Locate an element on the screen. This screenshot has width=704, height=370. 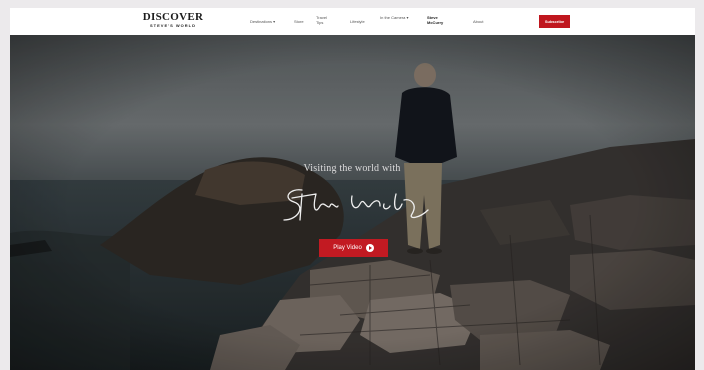
nav-item-label: About is located at coordinates (478, 21).